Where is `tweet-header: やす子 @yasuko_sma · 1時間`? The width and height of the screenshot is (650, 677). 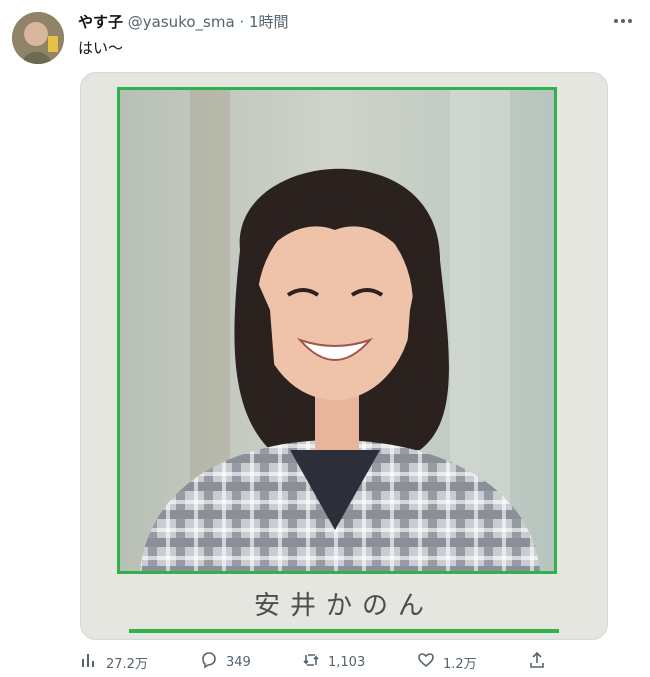
tweet-header: やす子 @yasuko_sma · 1時間 is located at coordinates (183, 22).